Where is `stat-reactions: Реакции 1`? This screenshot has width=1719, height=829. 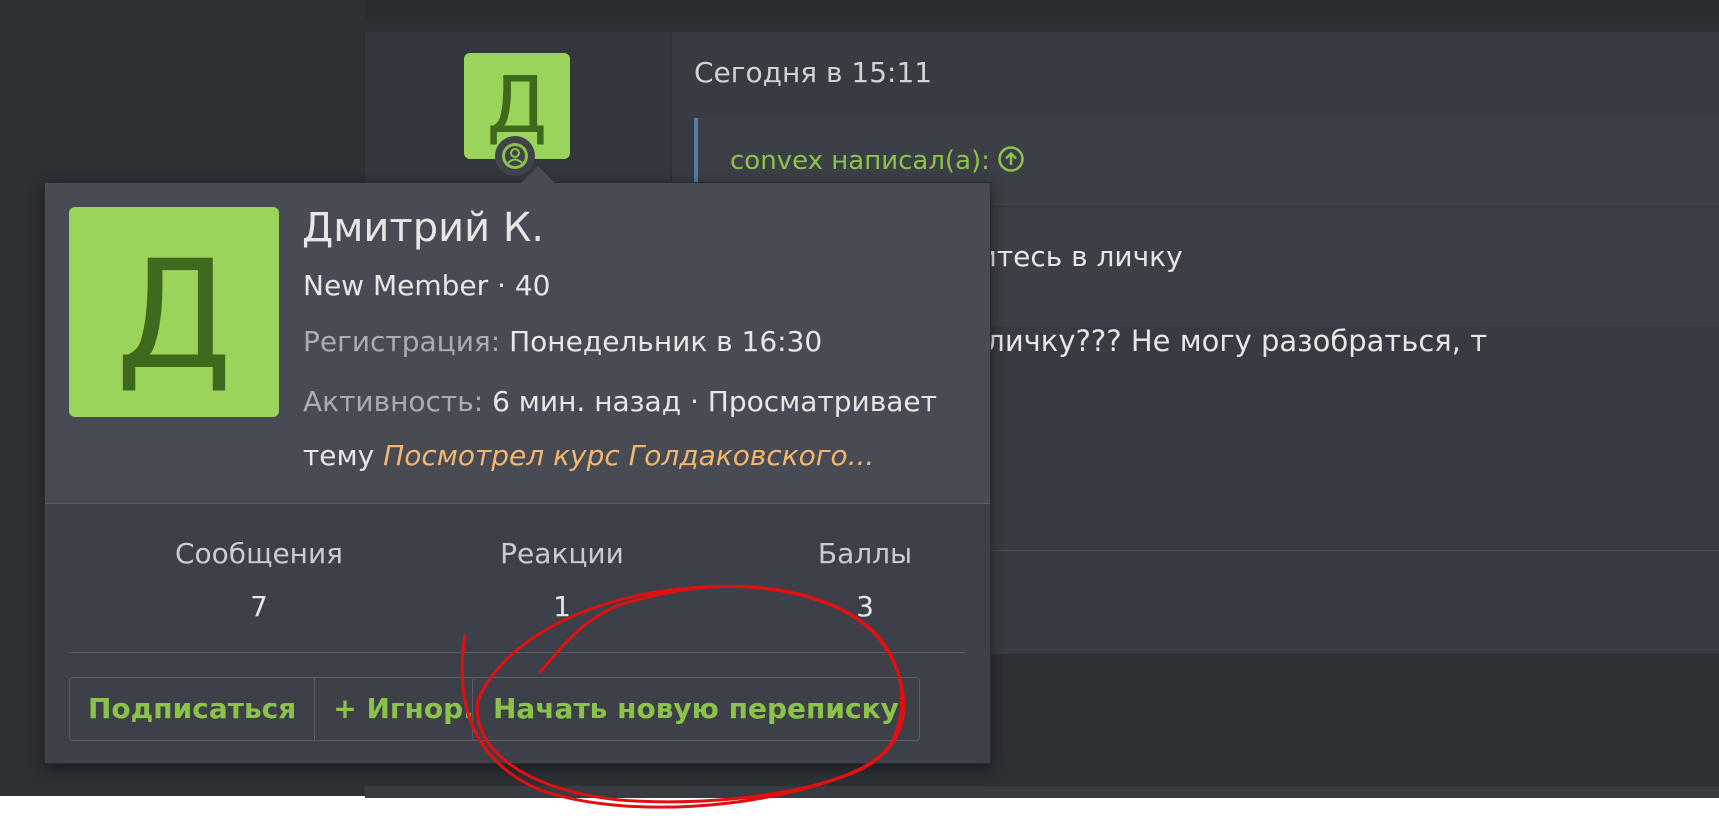
stat-reactions: Реакции 1 is located at coordinates (562, 580).